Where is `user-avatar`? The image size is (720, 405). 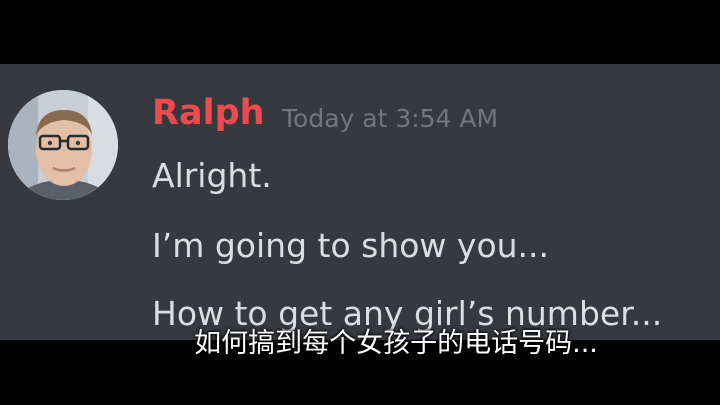 user-avatar is located at coordinates (63, 145).